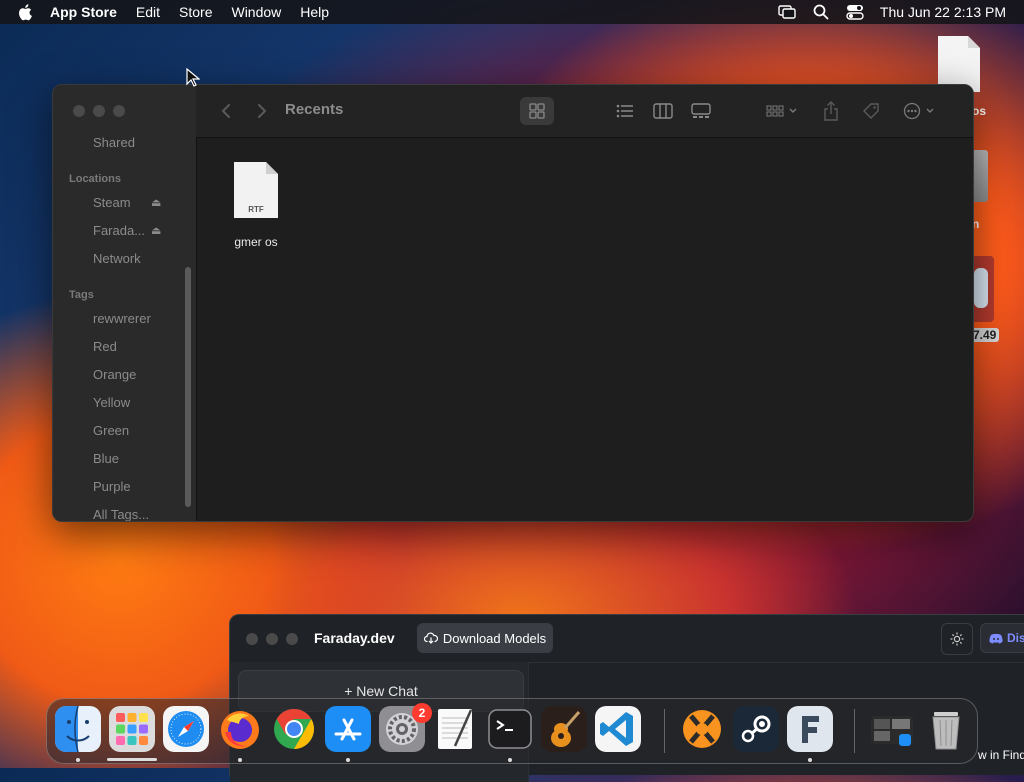  Describe the element at coordinates (314, 12) in the screenshot. I see `menu-help: Help` at that location.